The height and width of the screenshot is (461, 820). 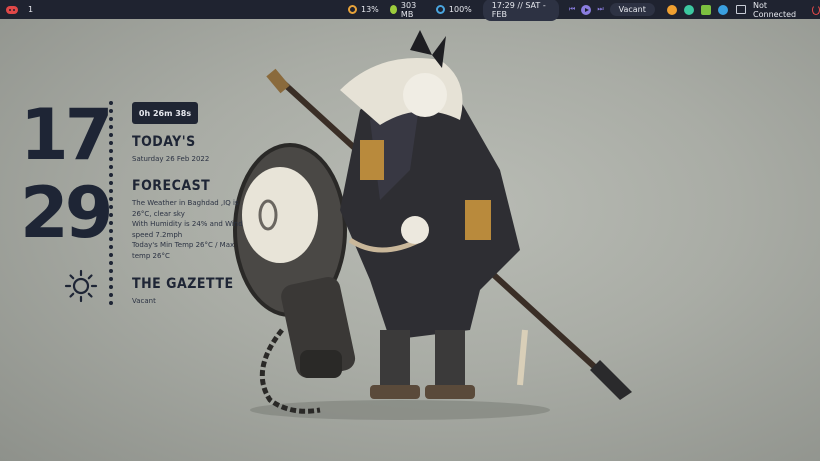 I want to click on app-icon, so click(x=688, y=9).